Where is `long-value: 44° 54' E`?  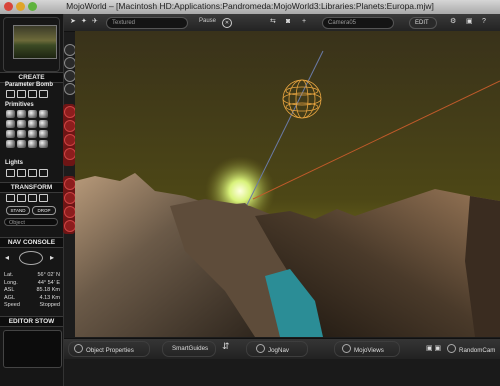
long-value: 44° 54' E is located at coordinates (48, 282).